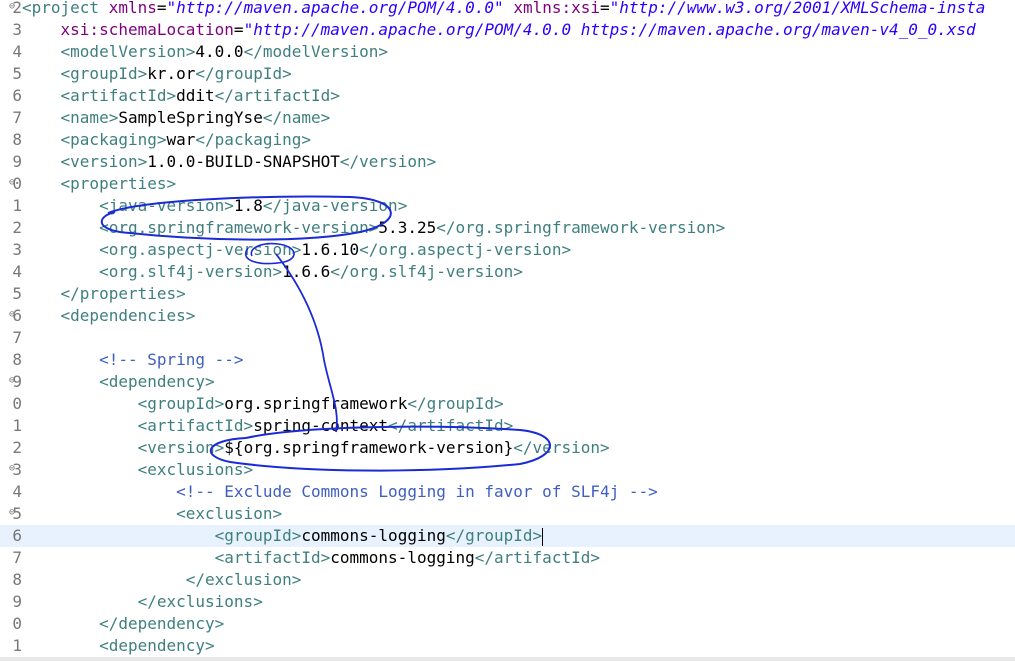  I want to click on line-number: 9, so click(11, 602).